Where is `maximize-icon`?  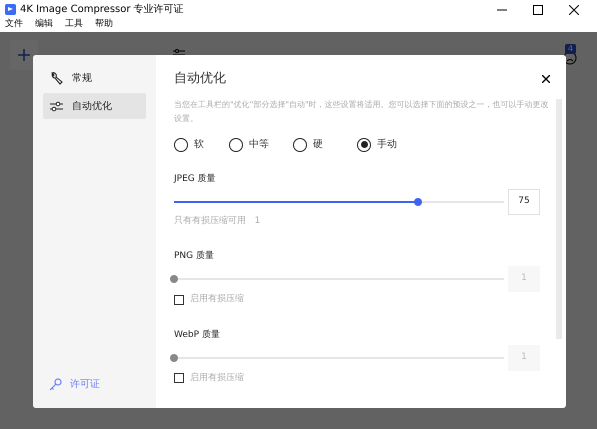
maximize-icon is located at coordinates (538, 10).